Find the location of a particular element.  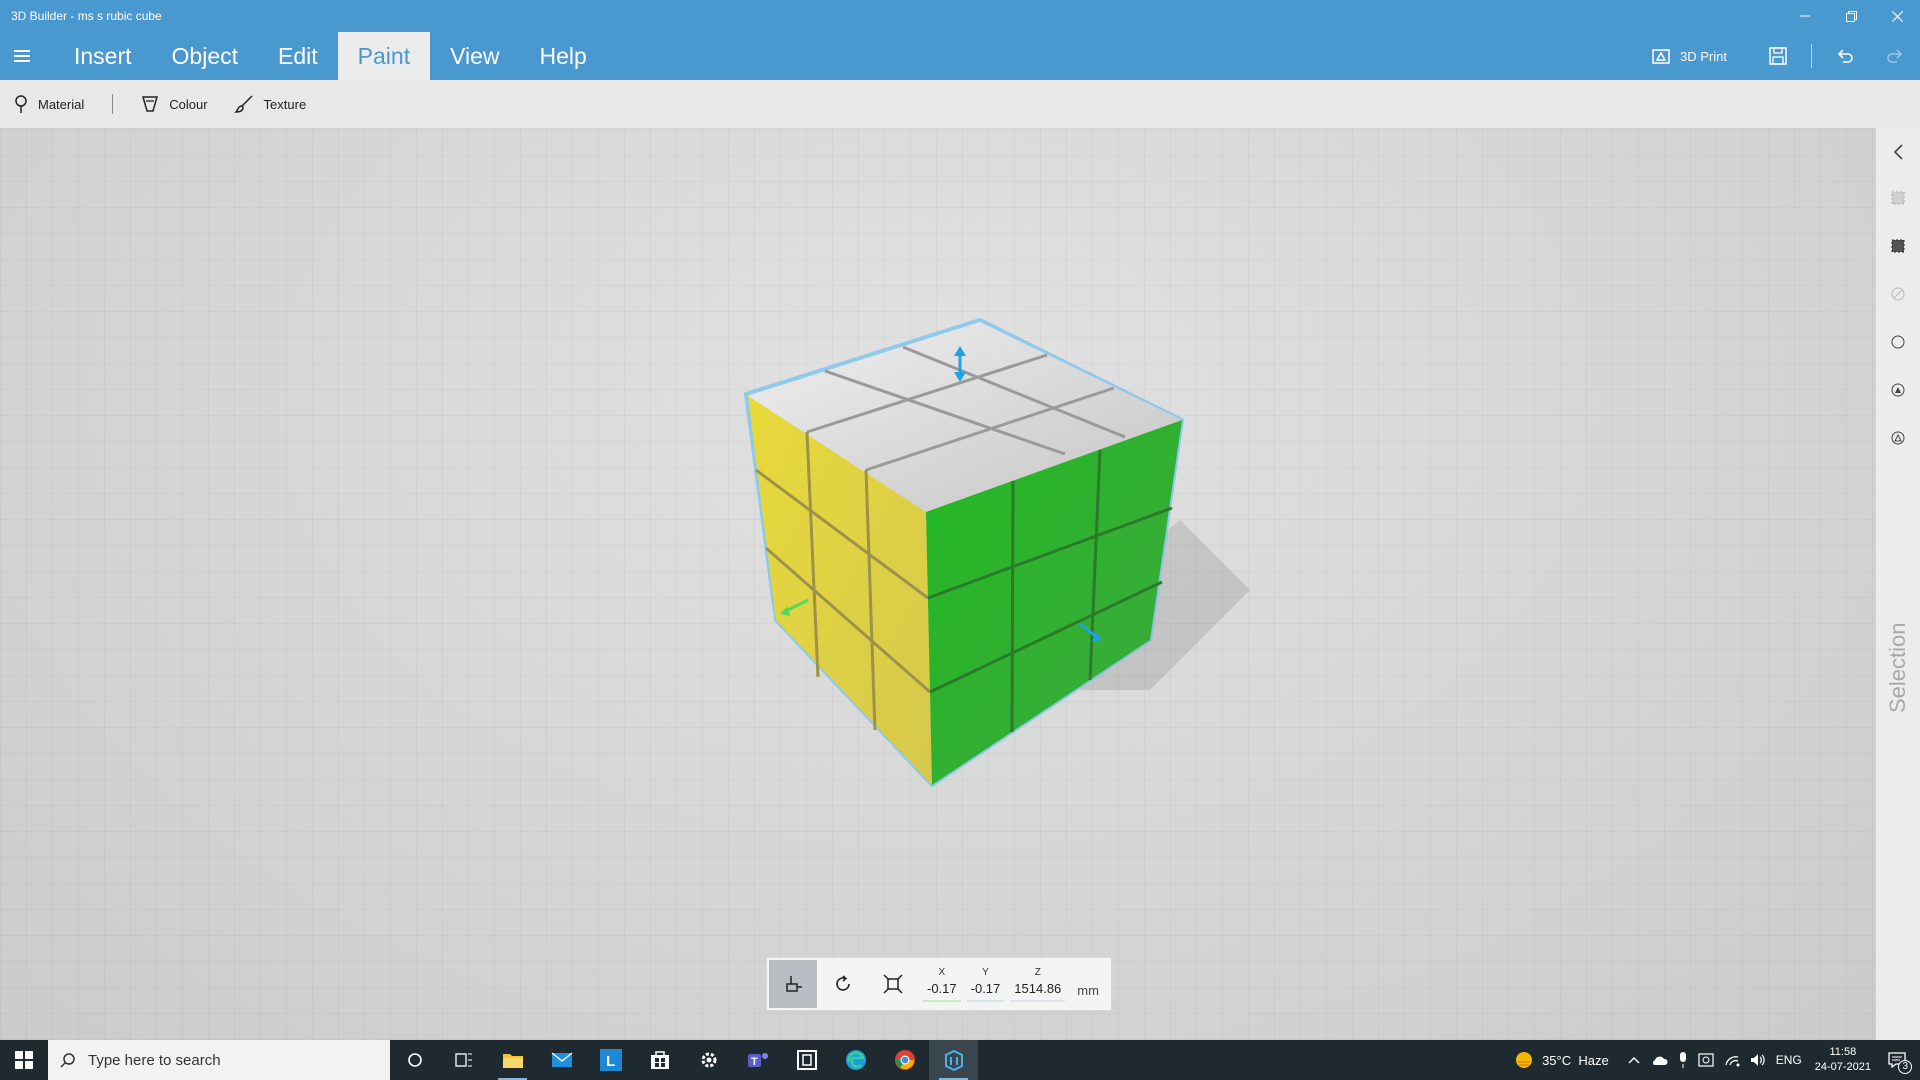

move-mode-button is located at coordinates (793, 984).